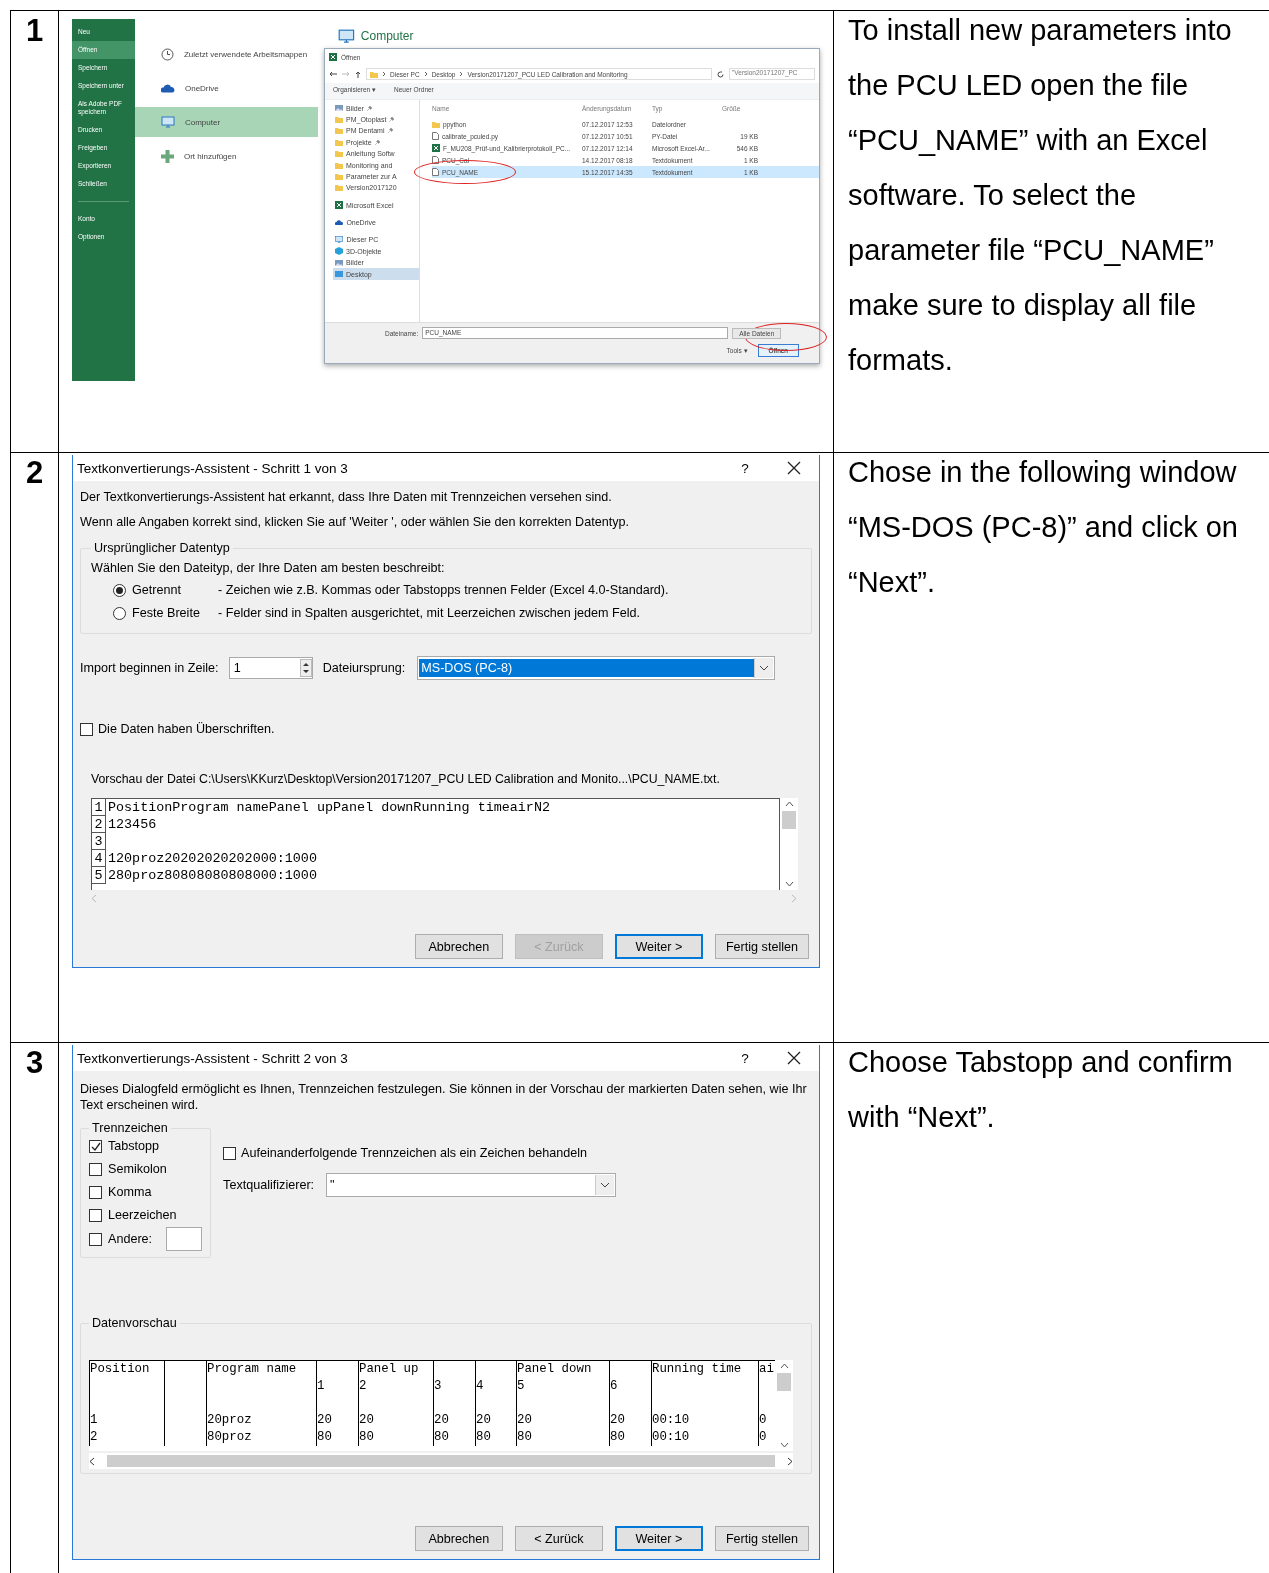  I want to click on origin-dropdown: MS-DOS (PC-8), so click(596, 668).